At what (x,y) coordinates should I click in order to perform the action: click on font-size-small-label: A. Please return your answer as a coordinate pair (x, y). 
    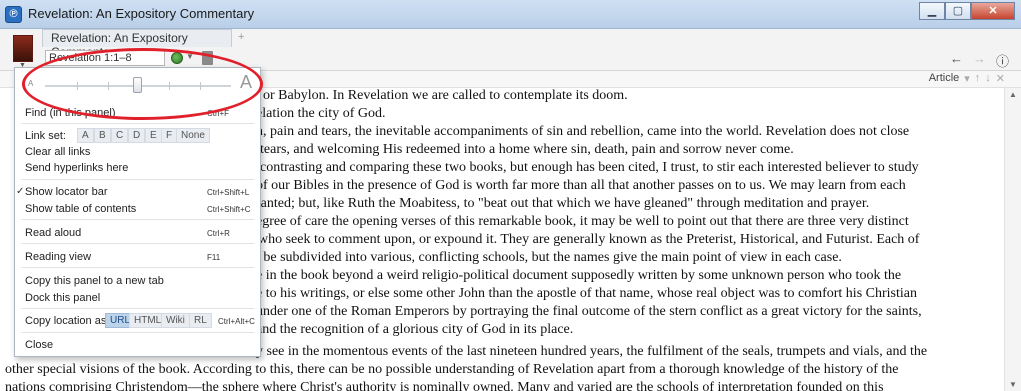
    Looking at the image, I should click on (31, 83).